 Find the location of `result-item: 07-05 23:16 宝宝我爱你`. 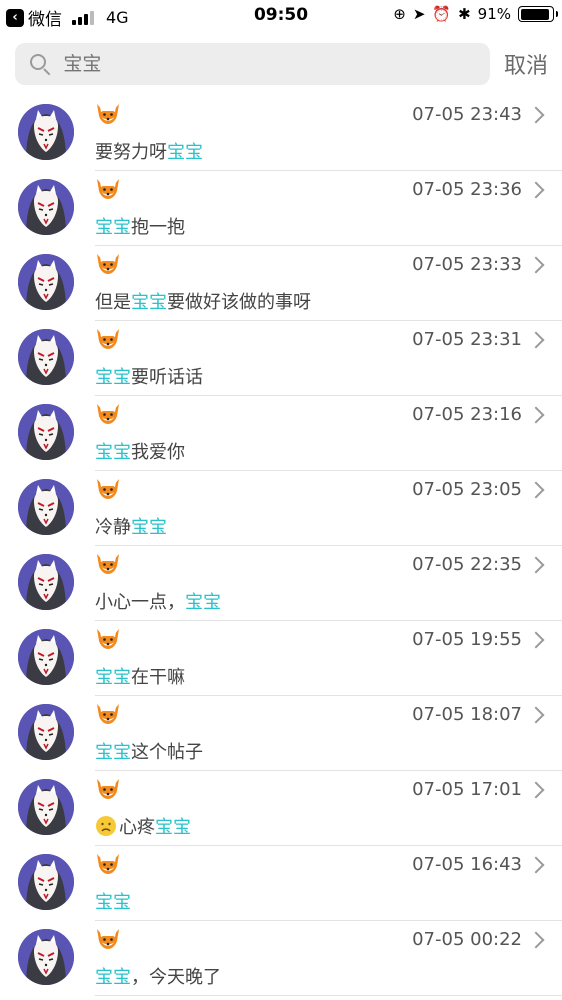

result-item: 07-05 23:16 宝宝我爱你 is located at coordinates (281, 433).